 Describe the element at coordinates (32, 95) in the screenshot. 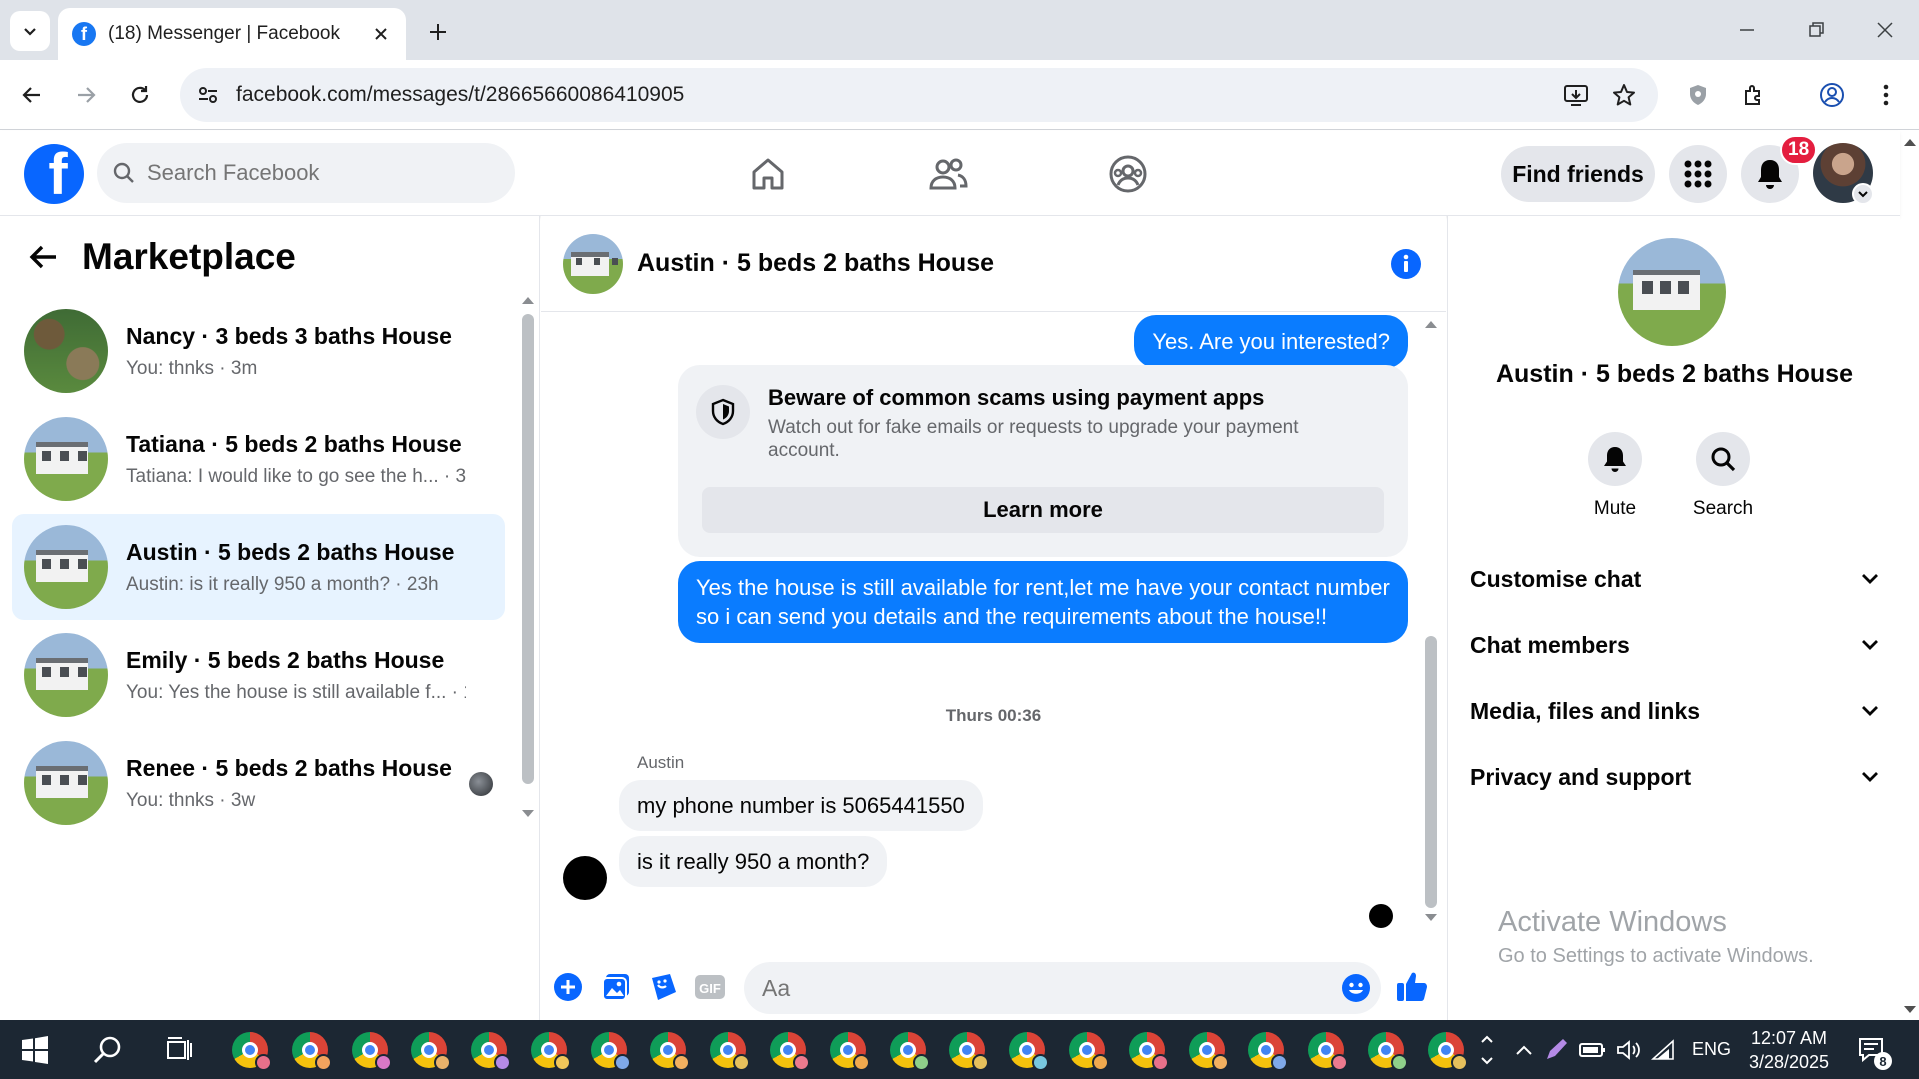

I see `back-button` at that location.